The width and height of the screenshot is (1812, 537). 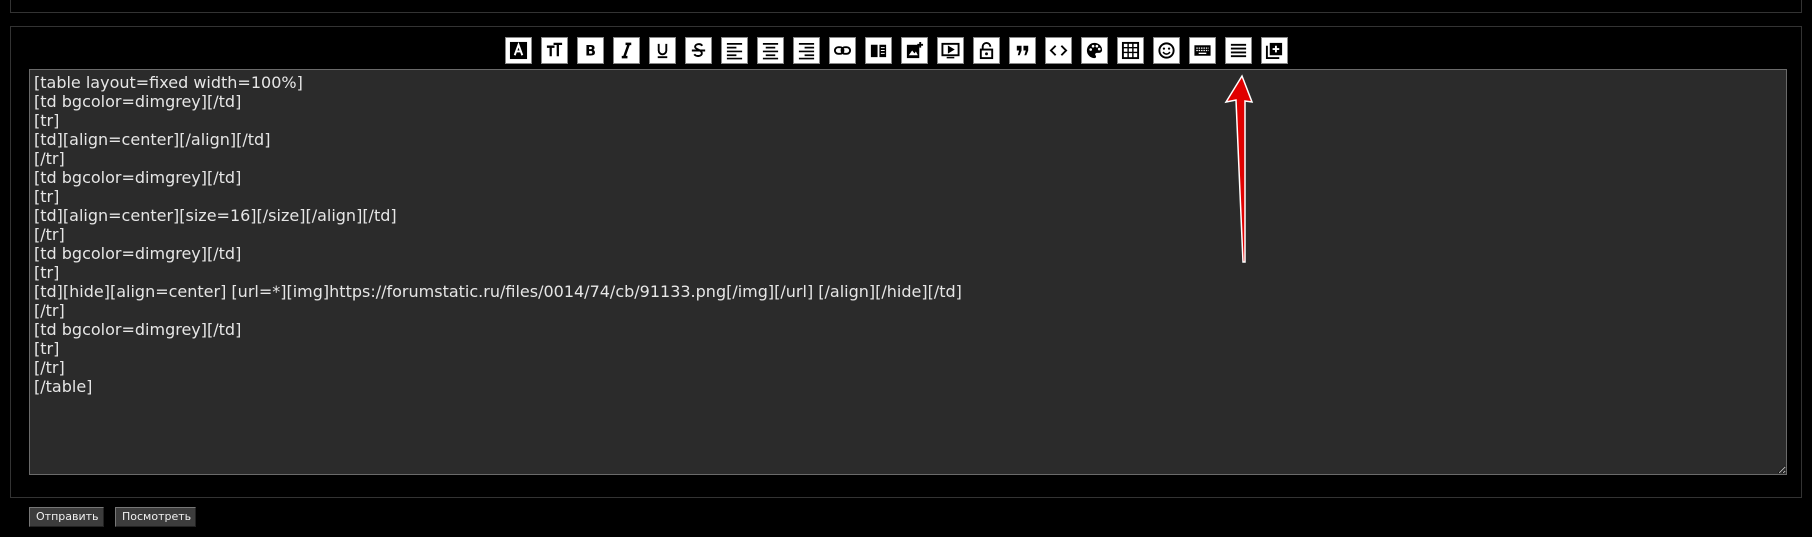 I want to click on align-right-button, so click(x=806, y=50).